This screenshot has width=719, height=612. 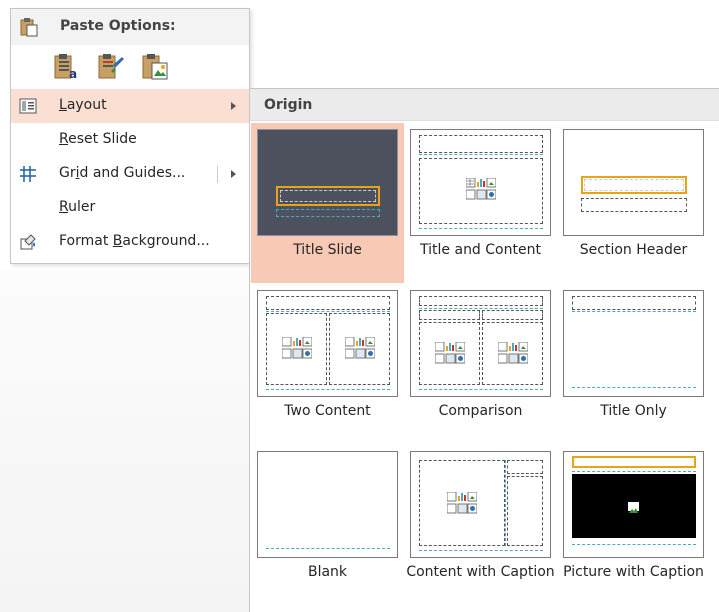 What do you see at coordinates (328, 213) in the screenshot?
I see `subtitle-placeholder` at bounding box center [328, 213].